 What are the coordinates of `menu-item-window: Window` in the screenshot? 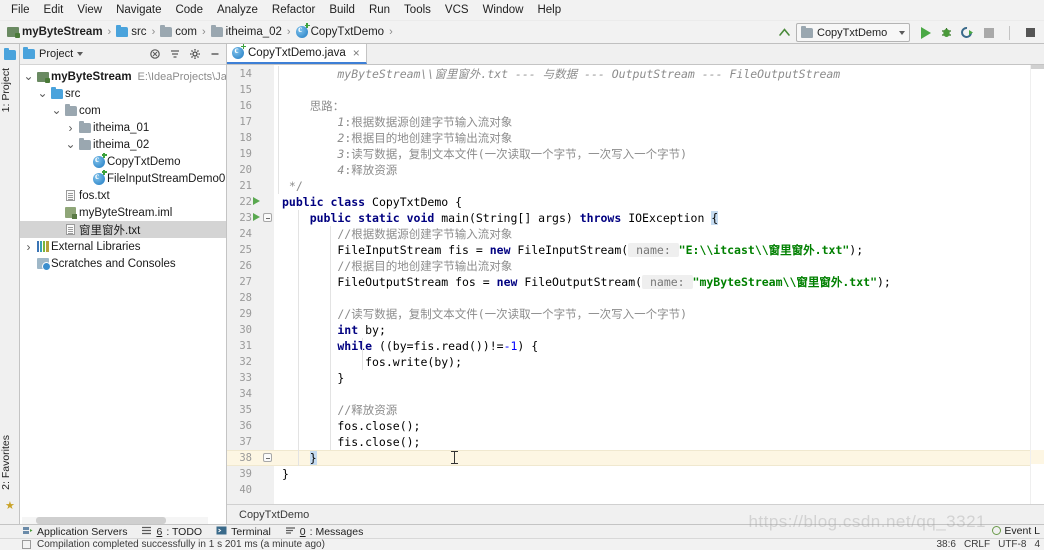 It's located at (503, 10).